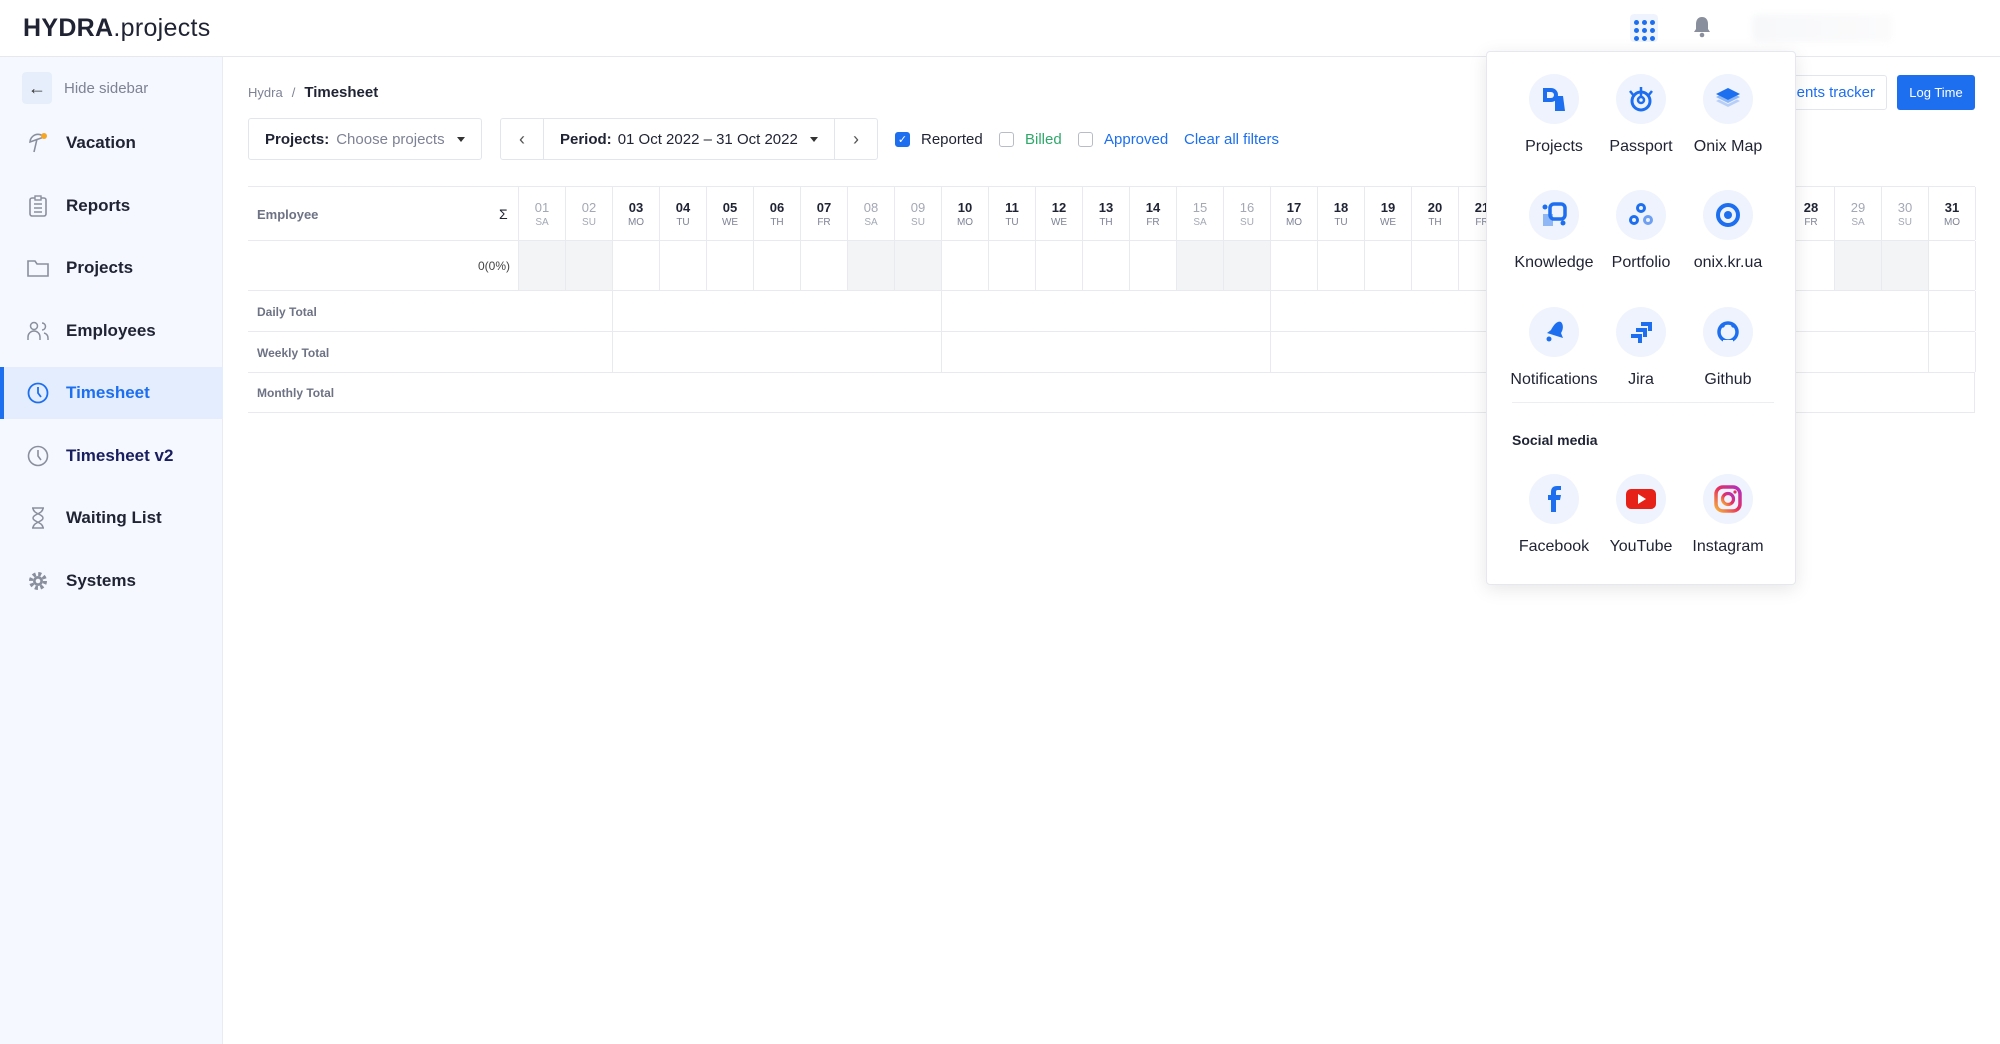  I want to click on log-time-button: Log Time, so click(1936, 92).